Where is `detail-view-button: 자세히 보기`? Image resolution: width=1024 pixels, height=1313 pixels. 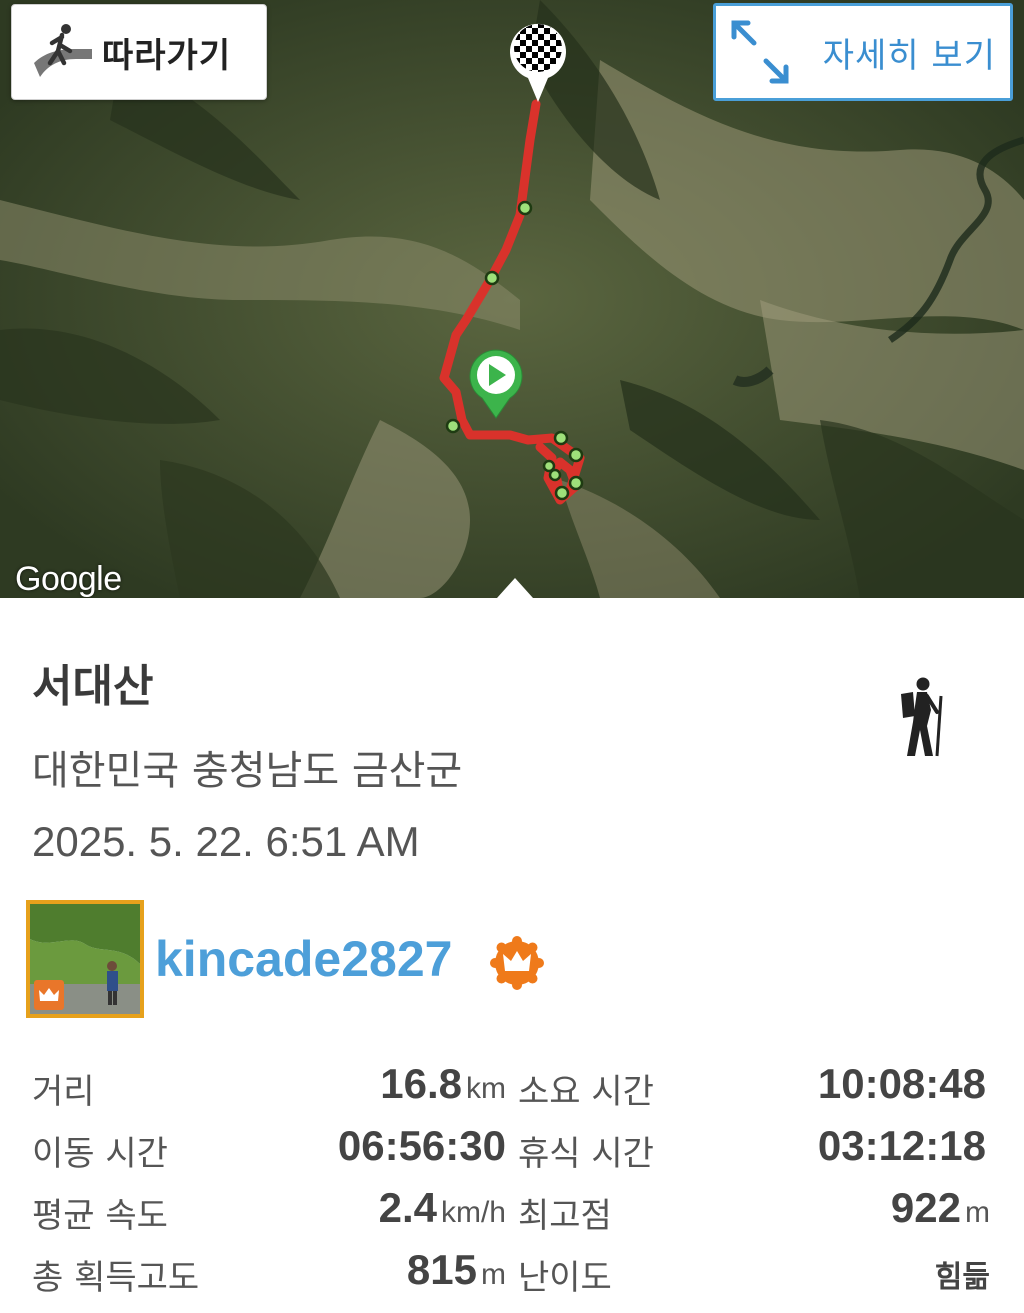 detail-view-button: 자세히 보기 is located at coordinates (863, 52).